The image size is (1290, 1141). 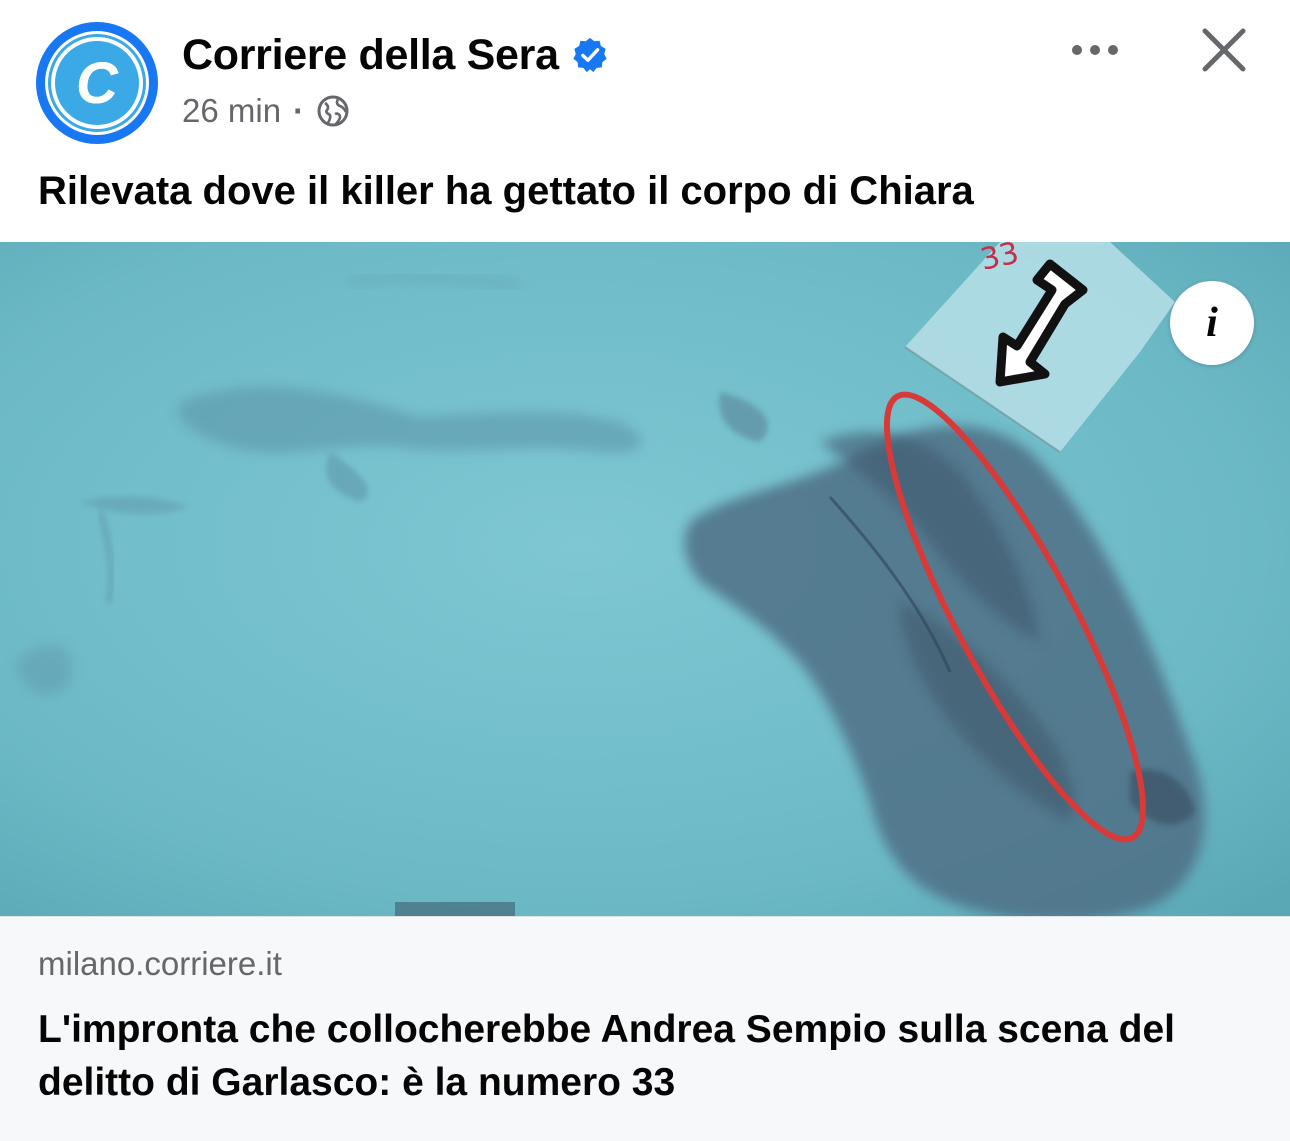 I want to click on more-options-button, so click(x=1095, y=50).